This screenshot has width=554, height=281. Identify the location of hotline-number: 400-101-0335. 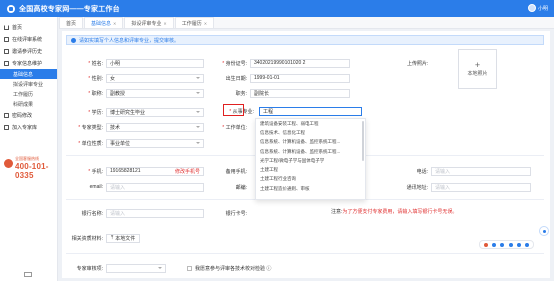
(32, 171).